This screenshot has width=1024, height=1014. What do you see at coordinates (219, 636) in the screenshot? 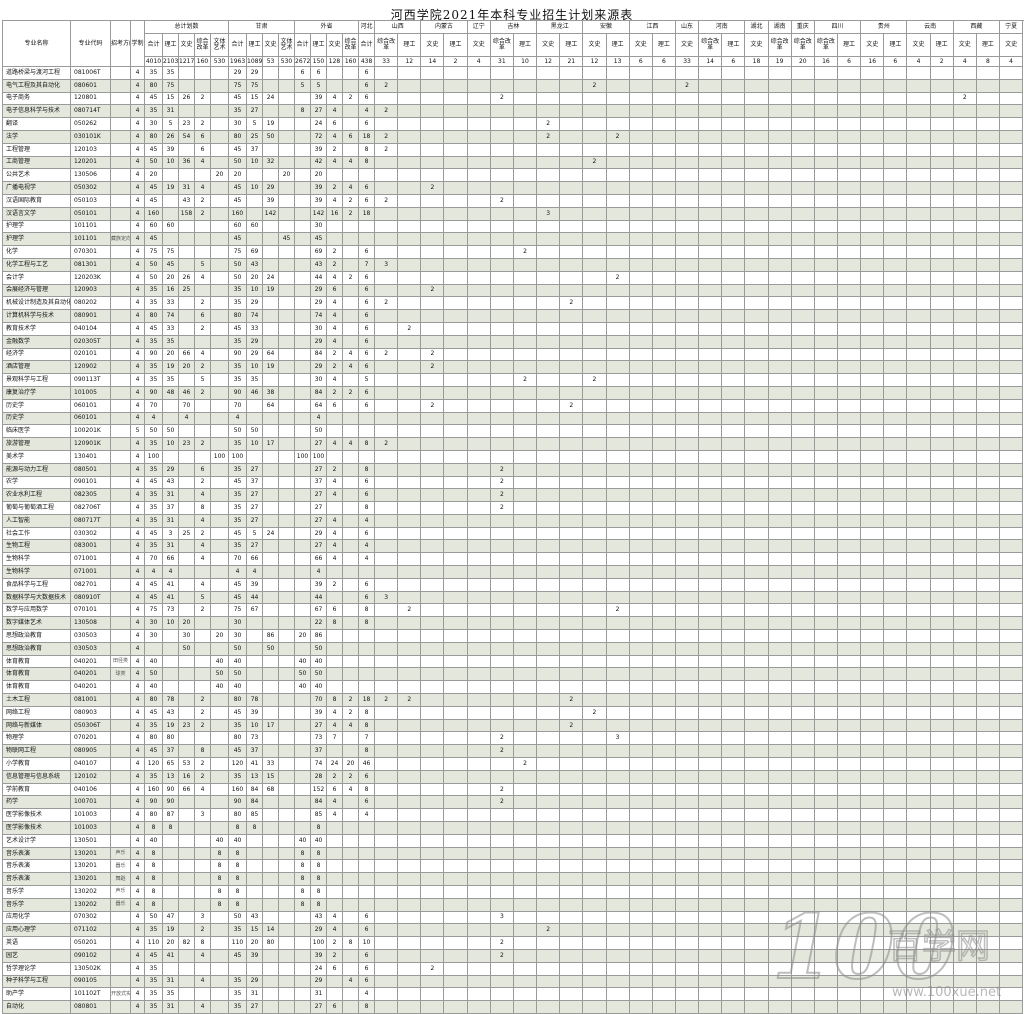
I see `quota-cell: 20` at bounding box center [219, 636].